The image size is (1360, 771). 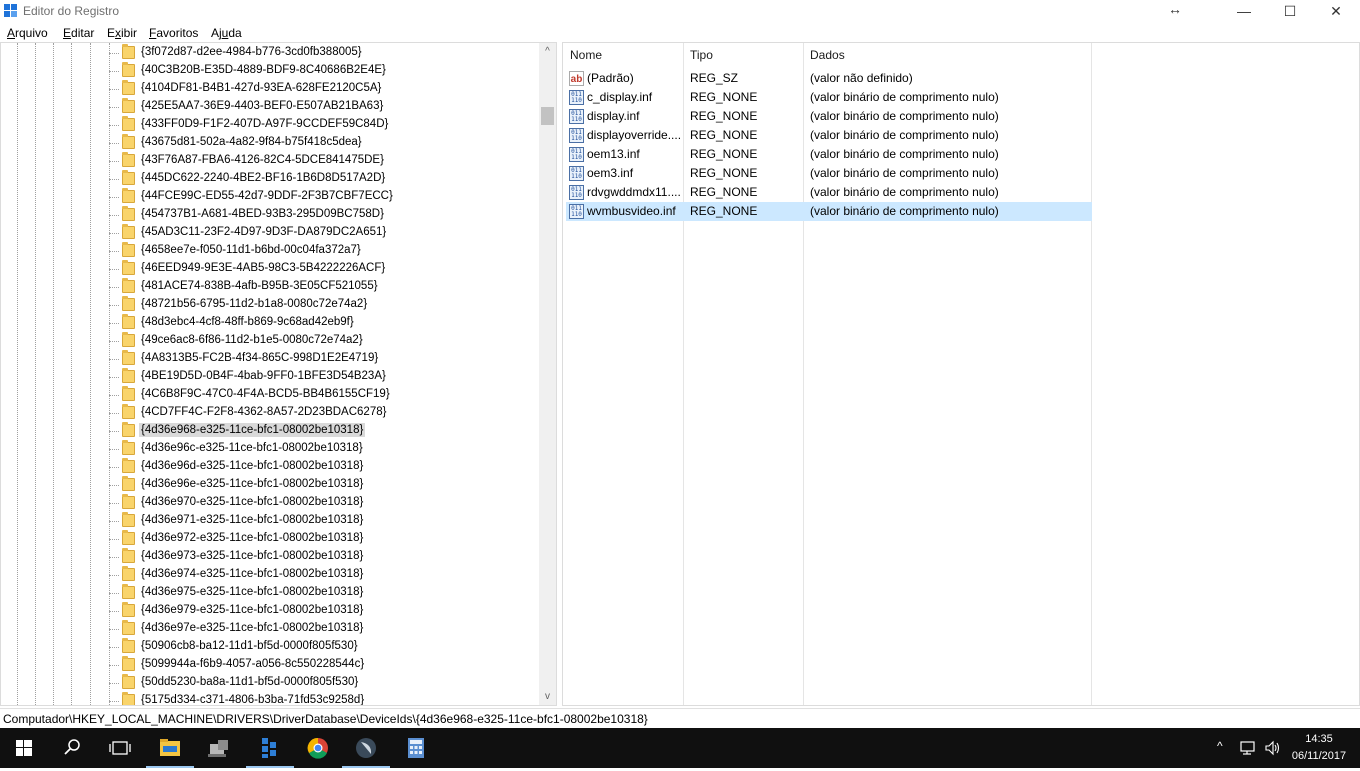 What do you see at coordinates (271, 251) in the screenshot?
I see `tree-item: {4658ee7e-f050-11d1-b6bd-00c04fa372a7}` at bounding box center [271, 251].